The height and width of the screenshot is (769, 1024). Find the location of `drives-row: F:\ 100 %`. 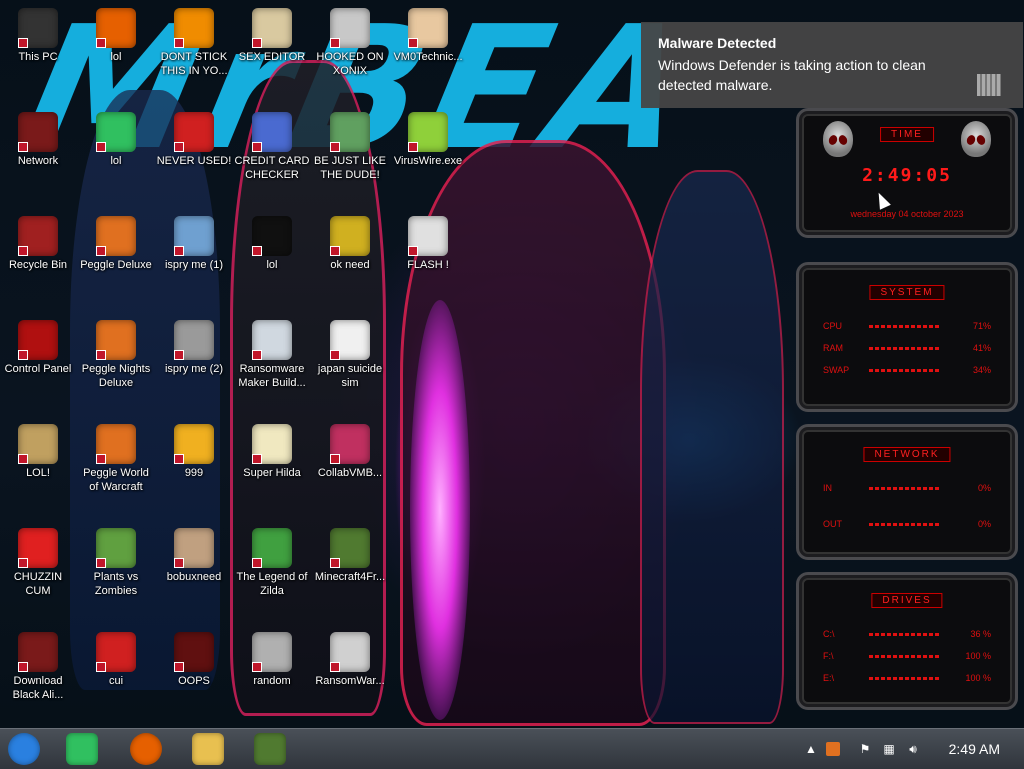

drives-row: F:\ 100 % is located at coordinates (907, 657).